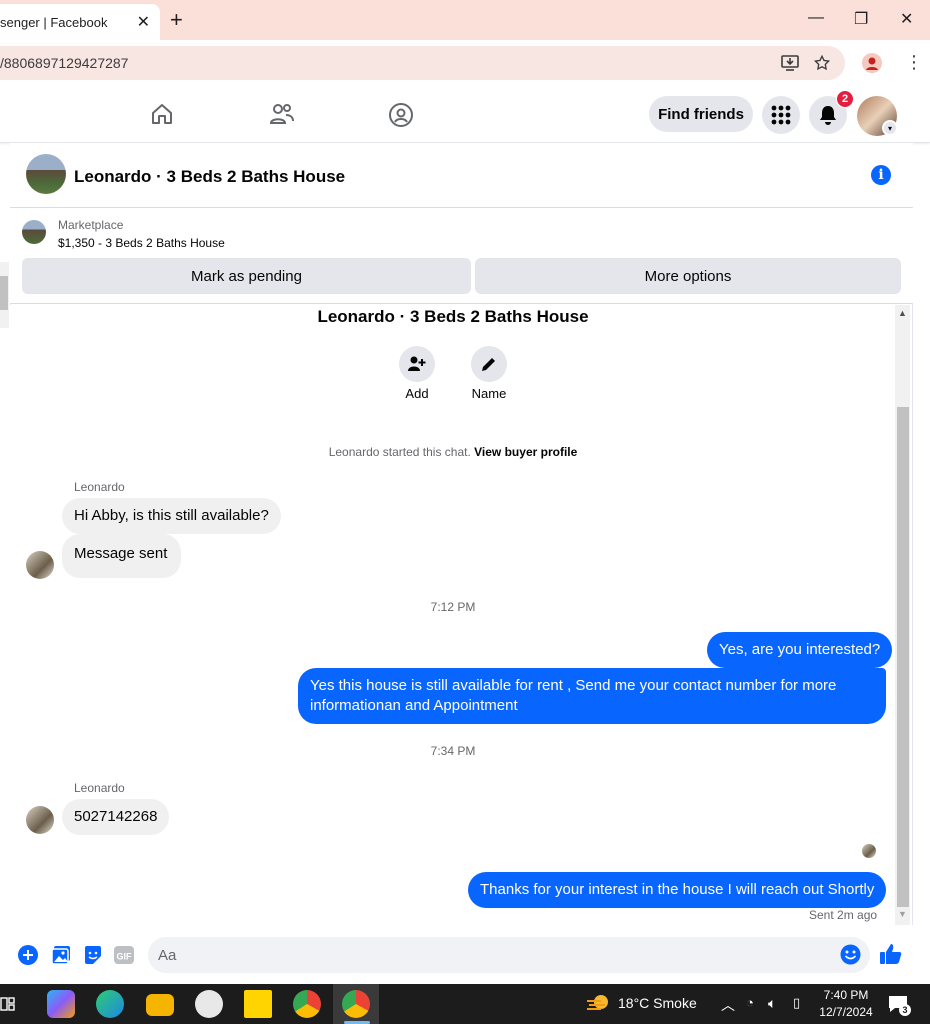  Describe the element at coordinates (843, 915) in the screenshot. I see `sent-status: Sent 2m ago` at that location.